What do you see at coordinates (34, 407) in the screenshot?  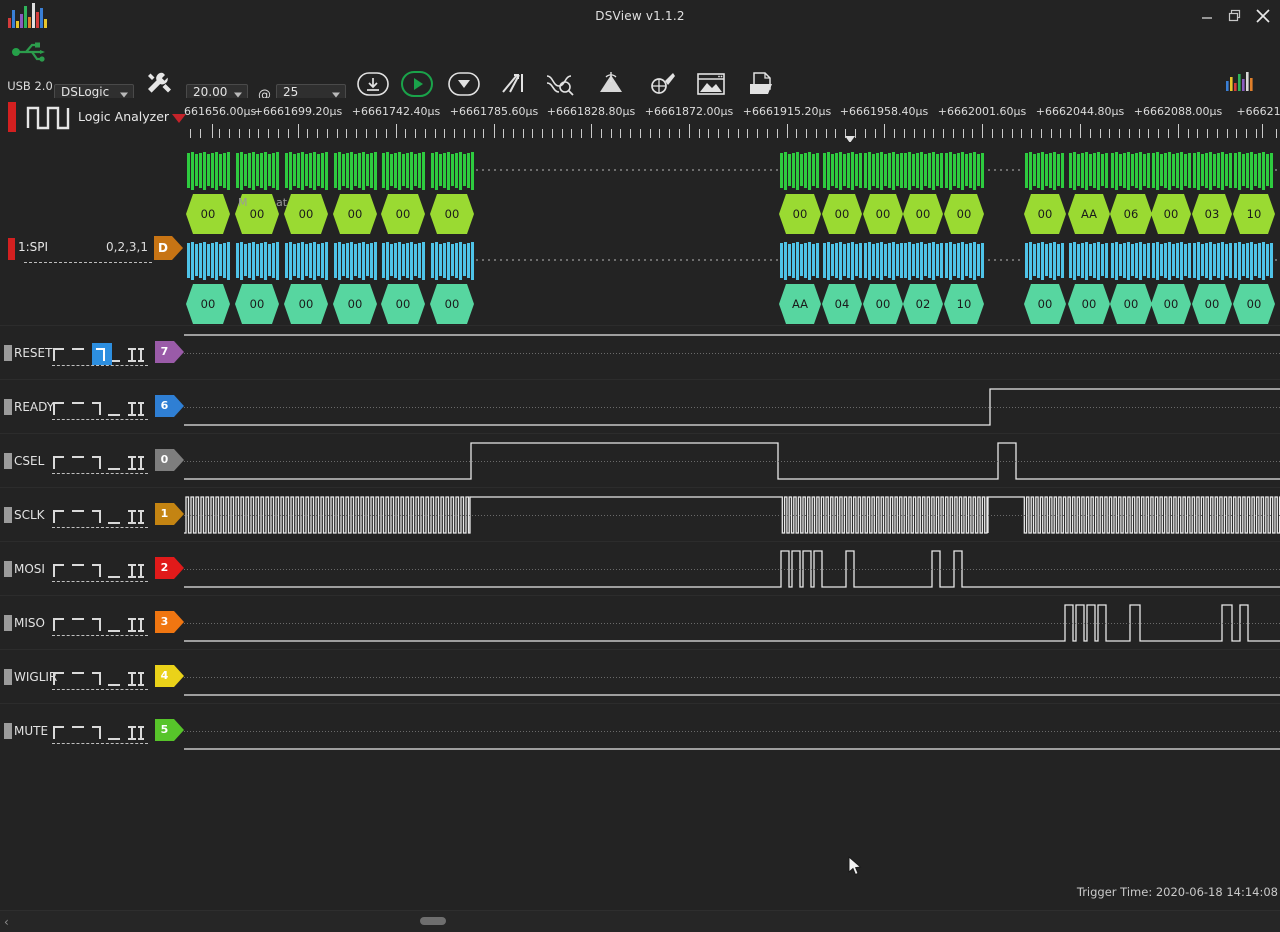 I see `channel-name-label: READY` at bounding box center [34, 407].